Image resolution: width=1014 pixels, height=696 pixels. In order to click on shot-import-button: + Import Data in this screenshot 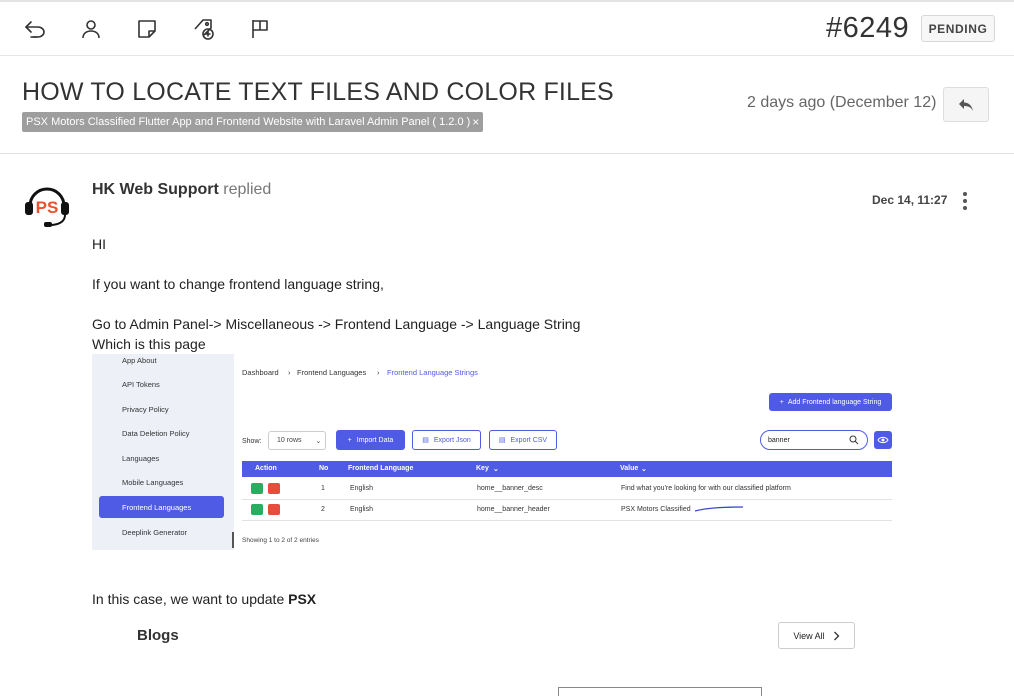, I will do `click(370, 440)`.